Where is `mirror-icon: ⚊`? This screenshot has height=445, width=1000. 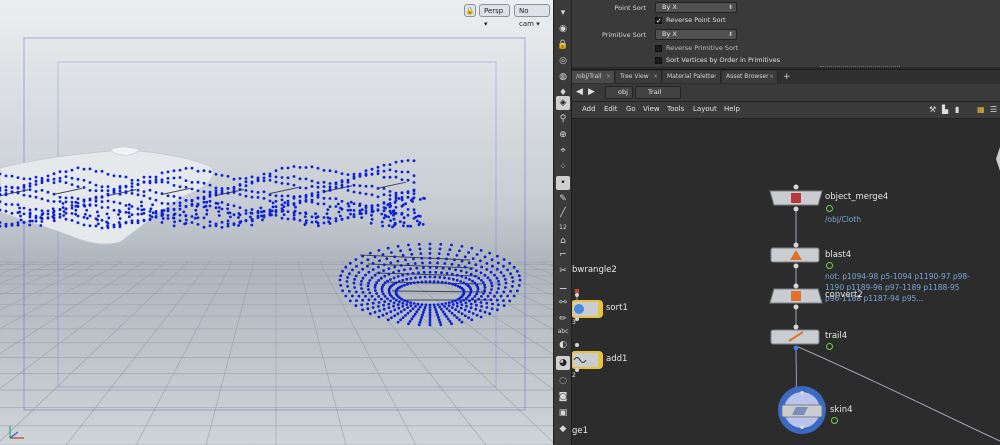
mirror-icon: ⚊ is located at coordinates (563, 287).